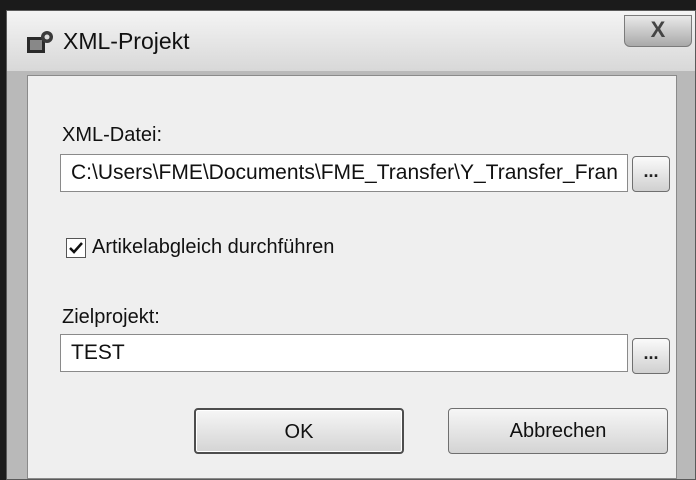 The width and height of the screenshot is (696, 480). What do you see at coordinates (558, 431) in the screenshot?
I see `cancel-button: Abbrechen` at bounding box center [558, 431].